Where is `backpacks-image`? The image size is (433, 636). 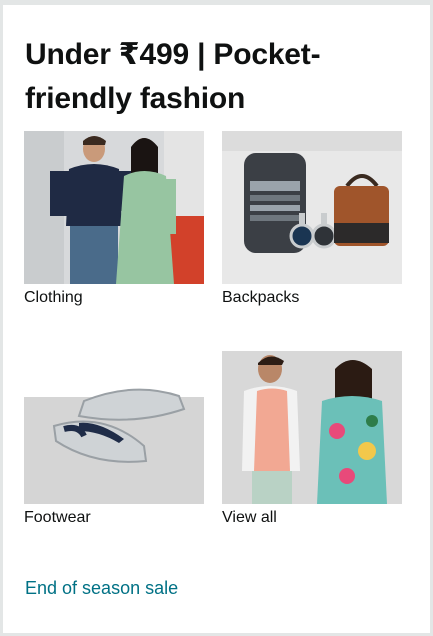 backpacks-image is located at coordinates (312, 207).